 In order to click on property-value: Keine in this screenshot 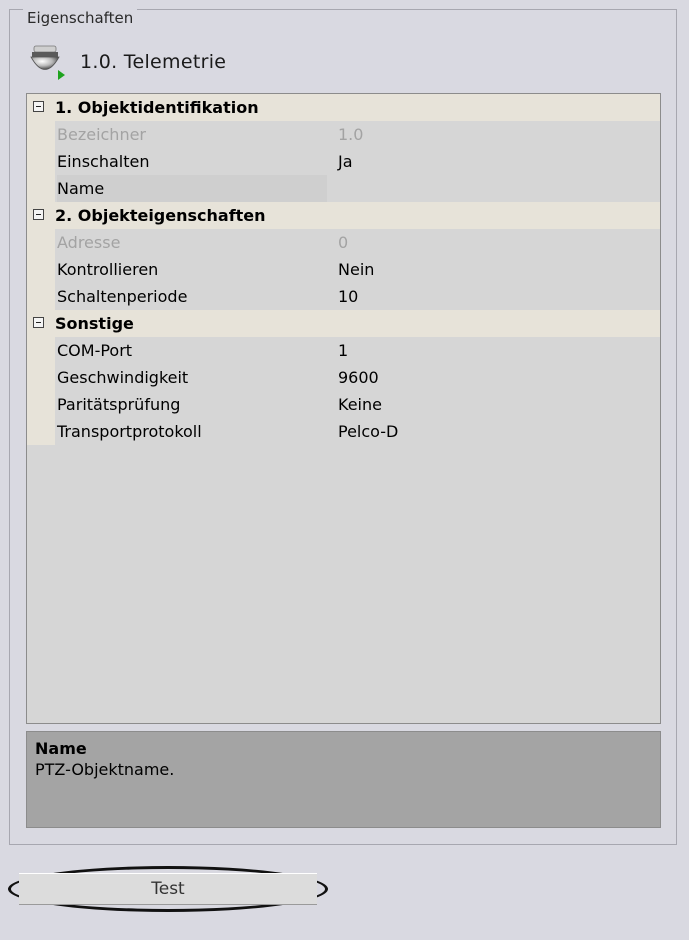, I will do `click(498, 404)`.